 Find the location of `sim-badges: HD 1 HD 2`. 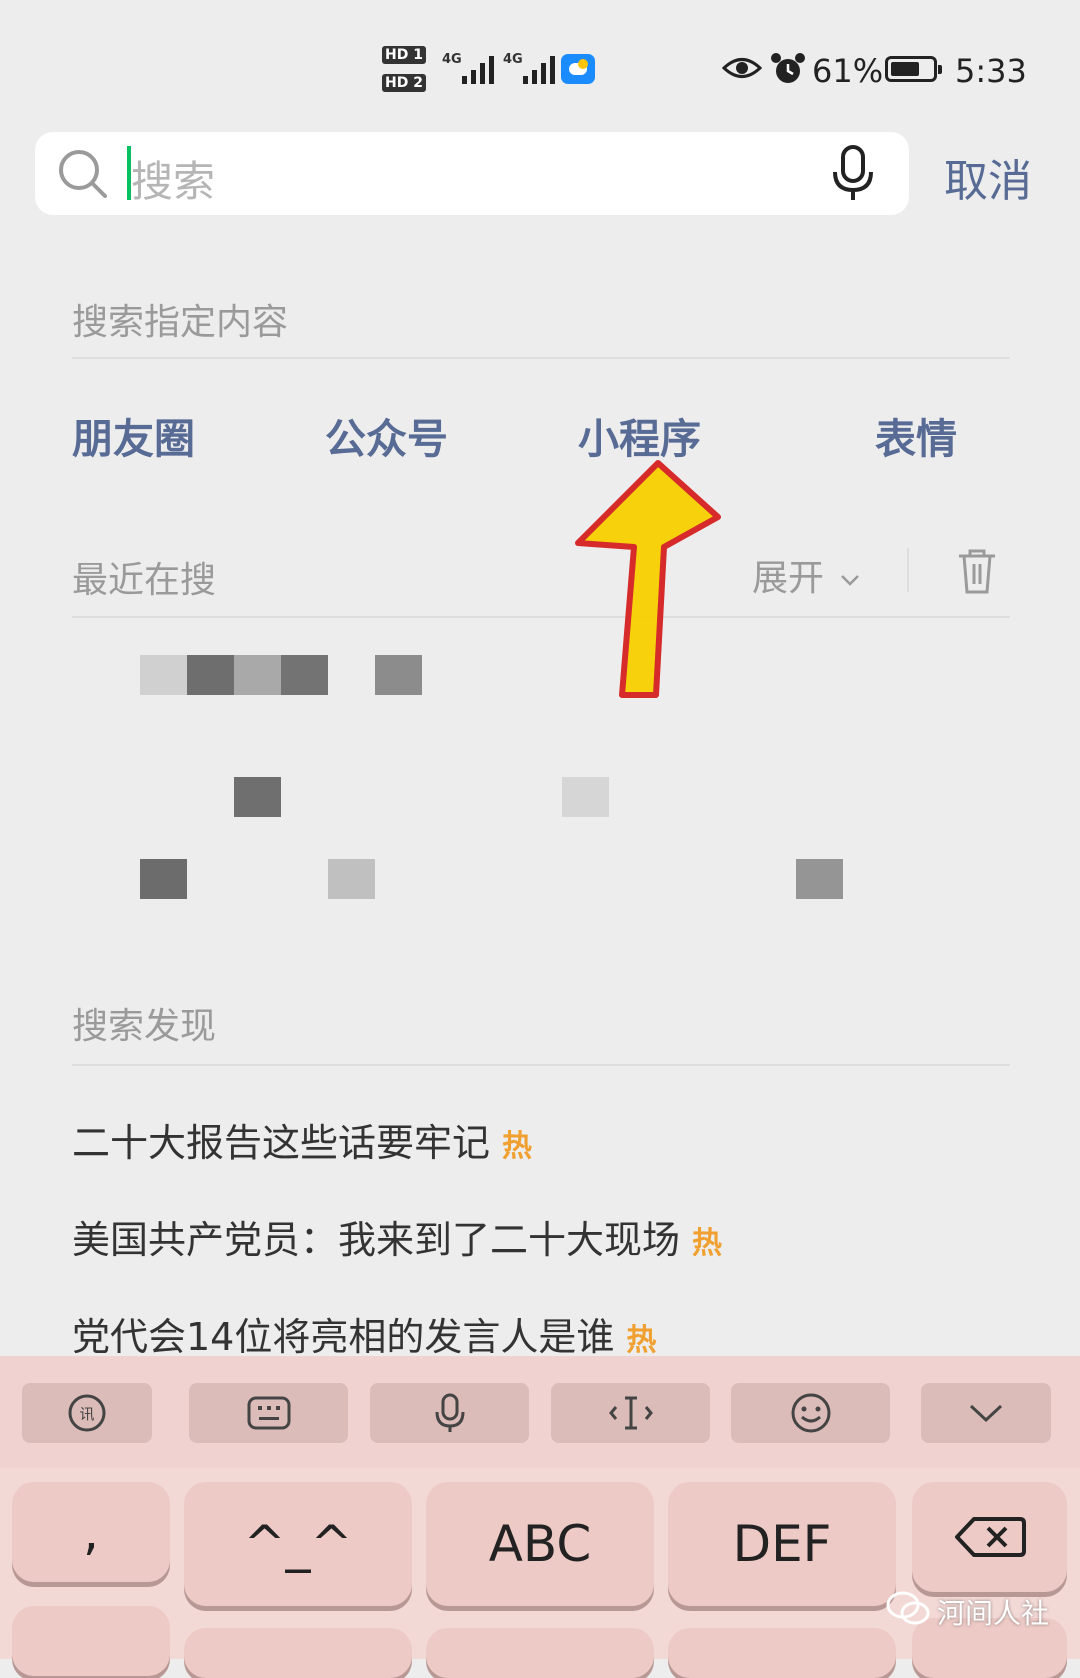

sim-badges: HD 1 HD 2 is located at coordinates (404, 69).